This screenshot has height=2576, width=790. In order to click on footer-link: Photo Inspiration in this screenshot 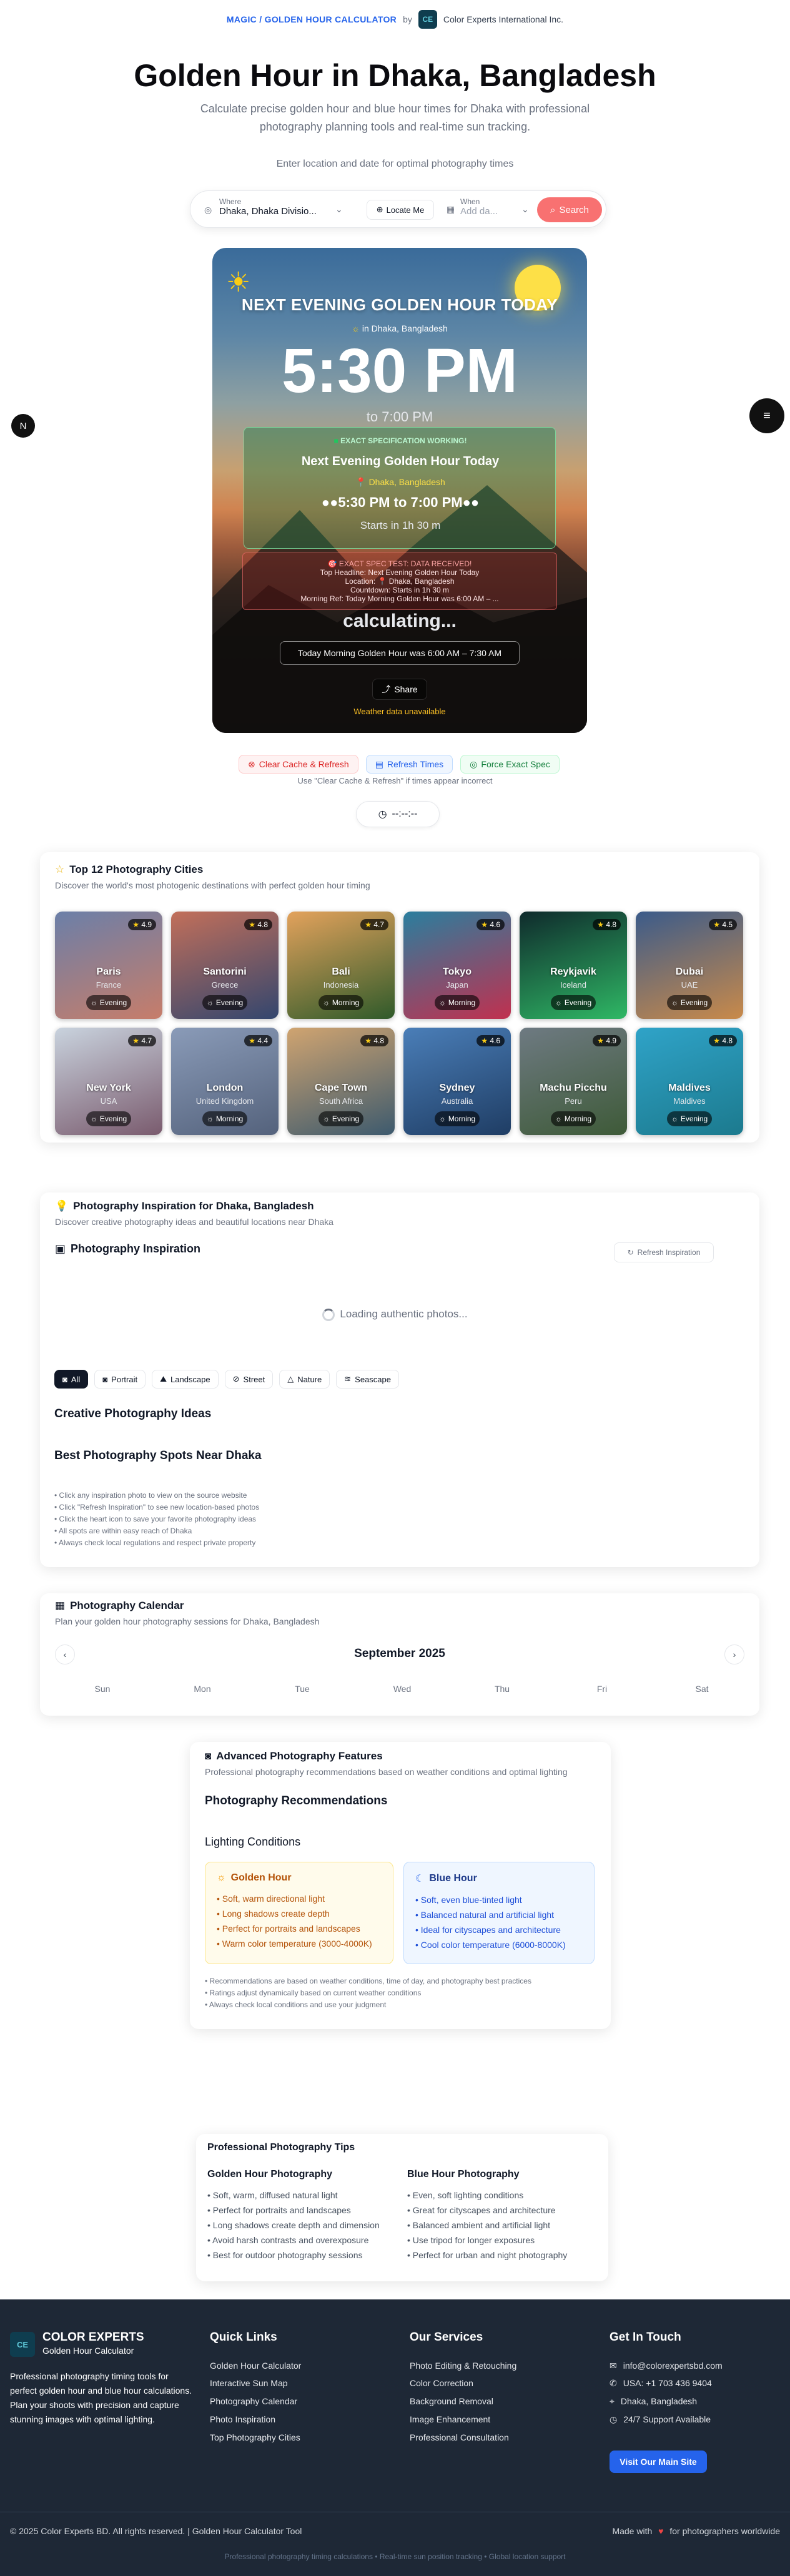, I will do `click(242, 2419)`.